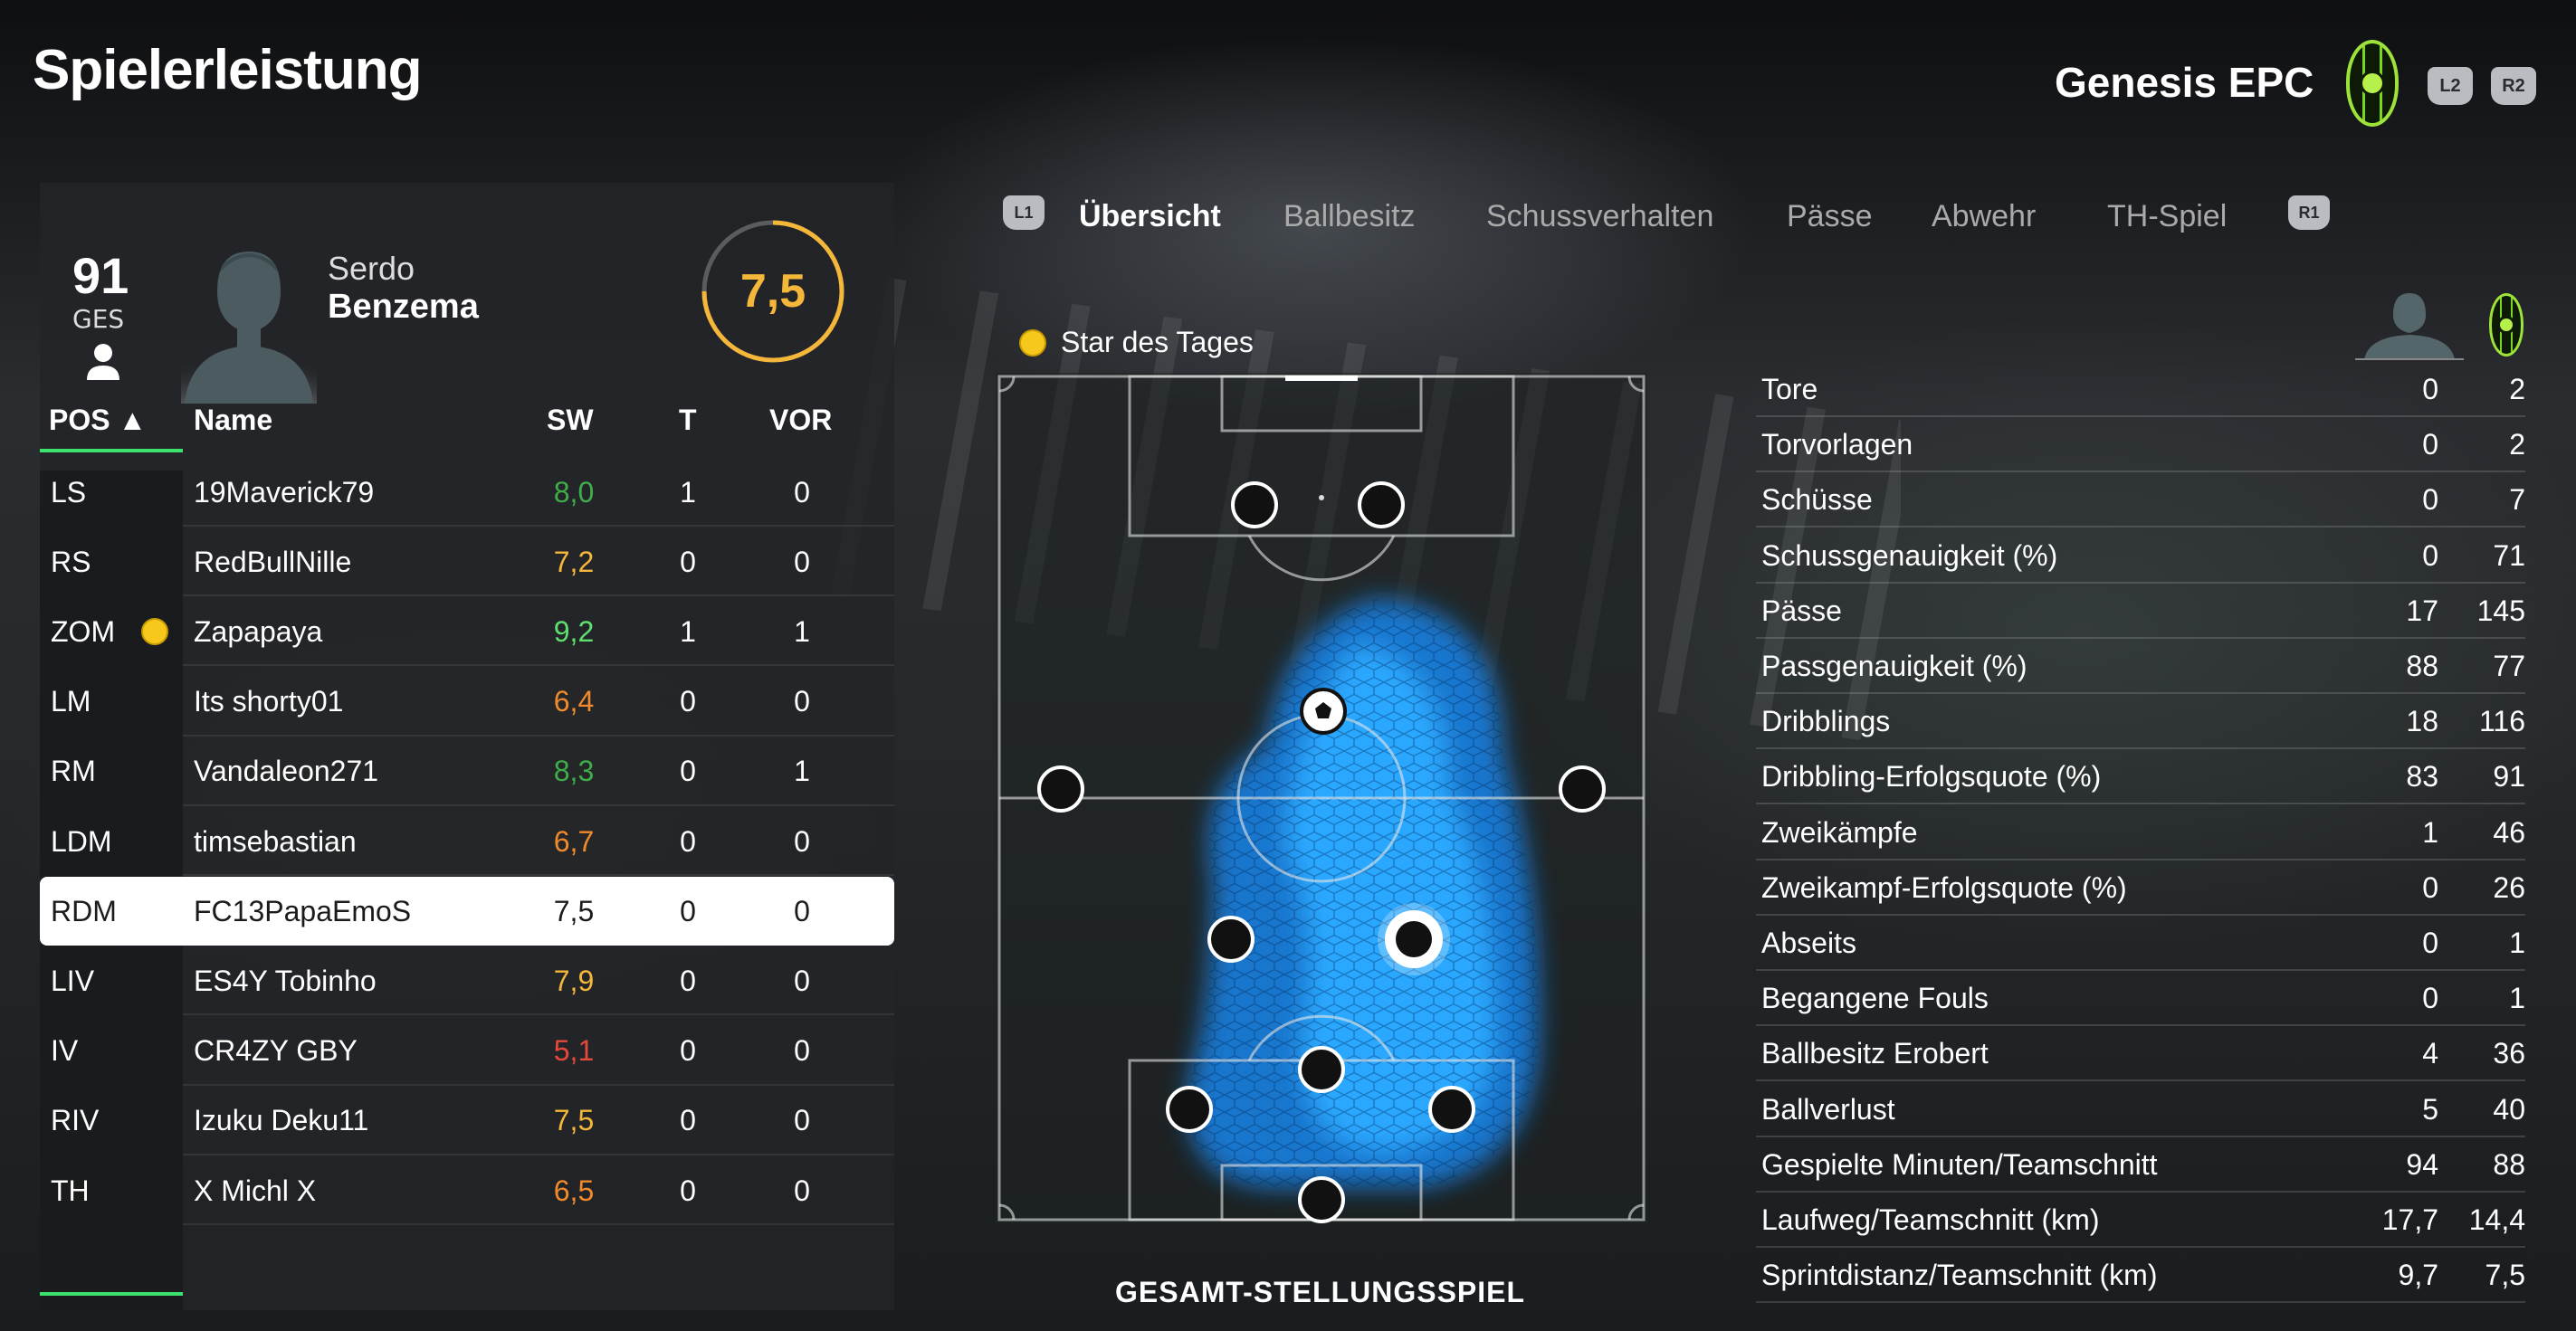 Image resolution: width=2576 pixels, height=1331 pixels. I want to click on stat-row: Zweikämpfe 1 46, so click(2140, 832).